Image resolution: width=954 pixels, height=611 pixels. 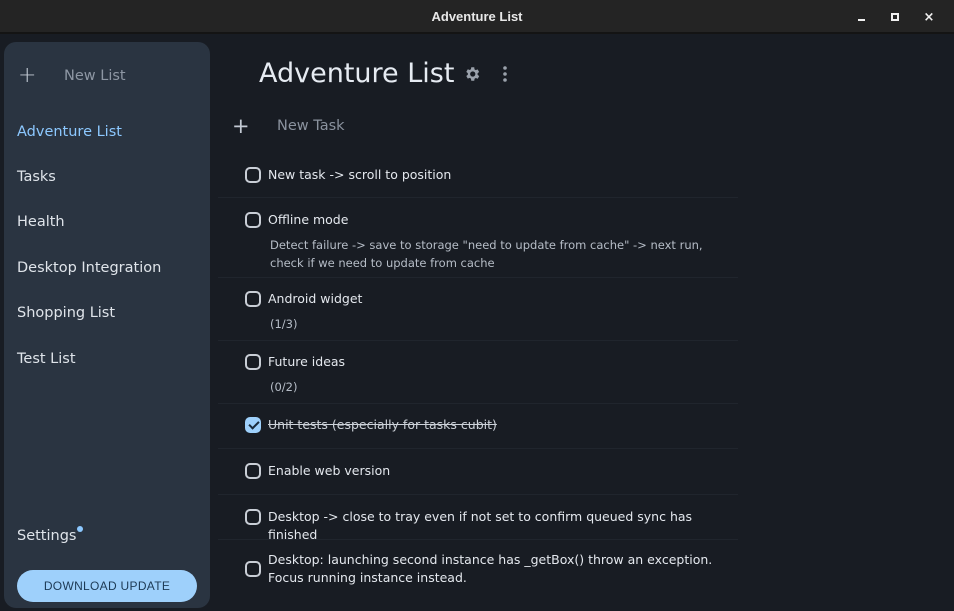 I want to click on task-item: Enable web version, so click(x=478, y=472).